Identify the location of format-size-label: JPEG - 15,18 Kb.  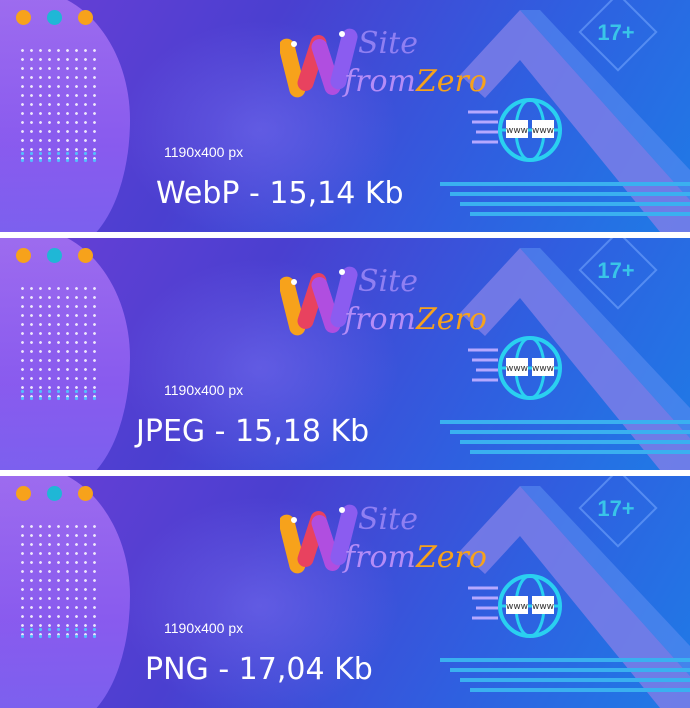
(253, 431).